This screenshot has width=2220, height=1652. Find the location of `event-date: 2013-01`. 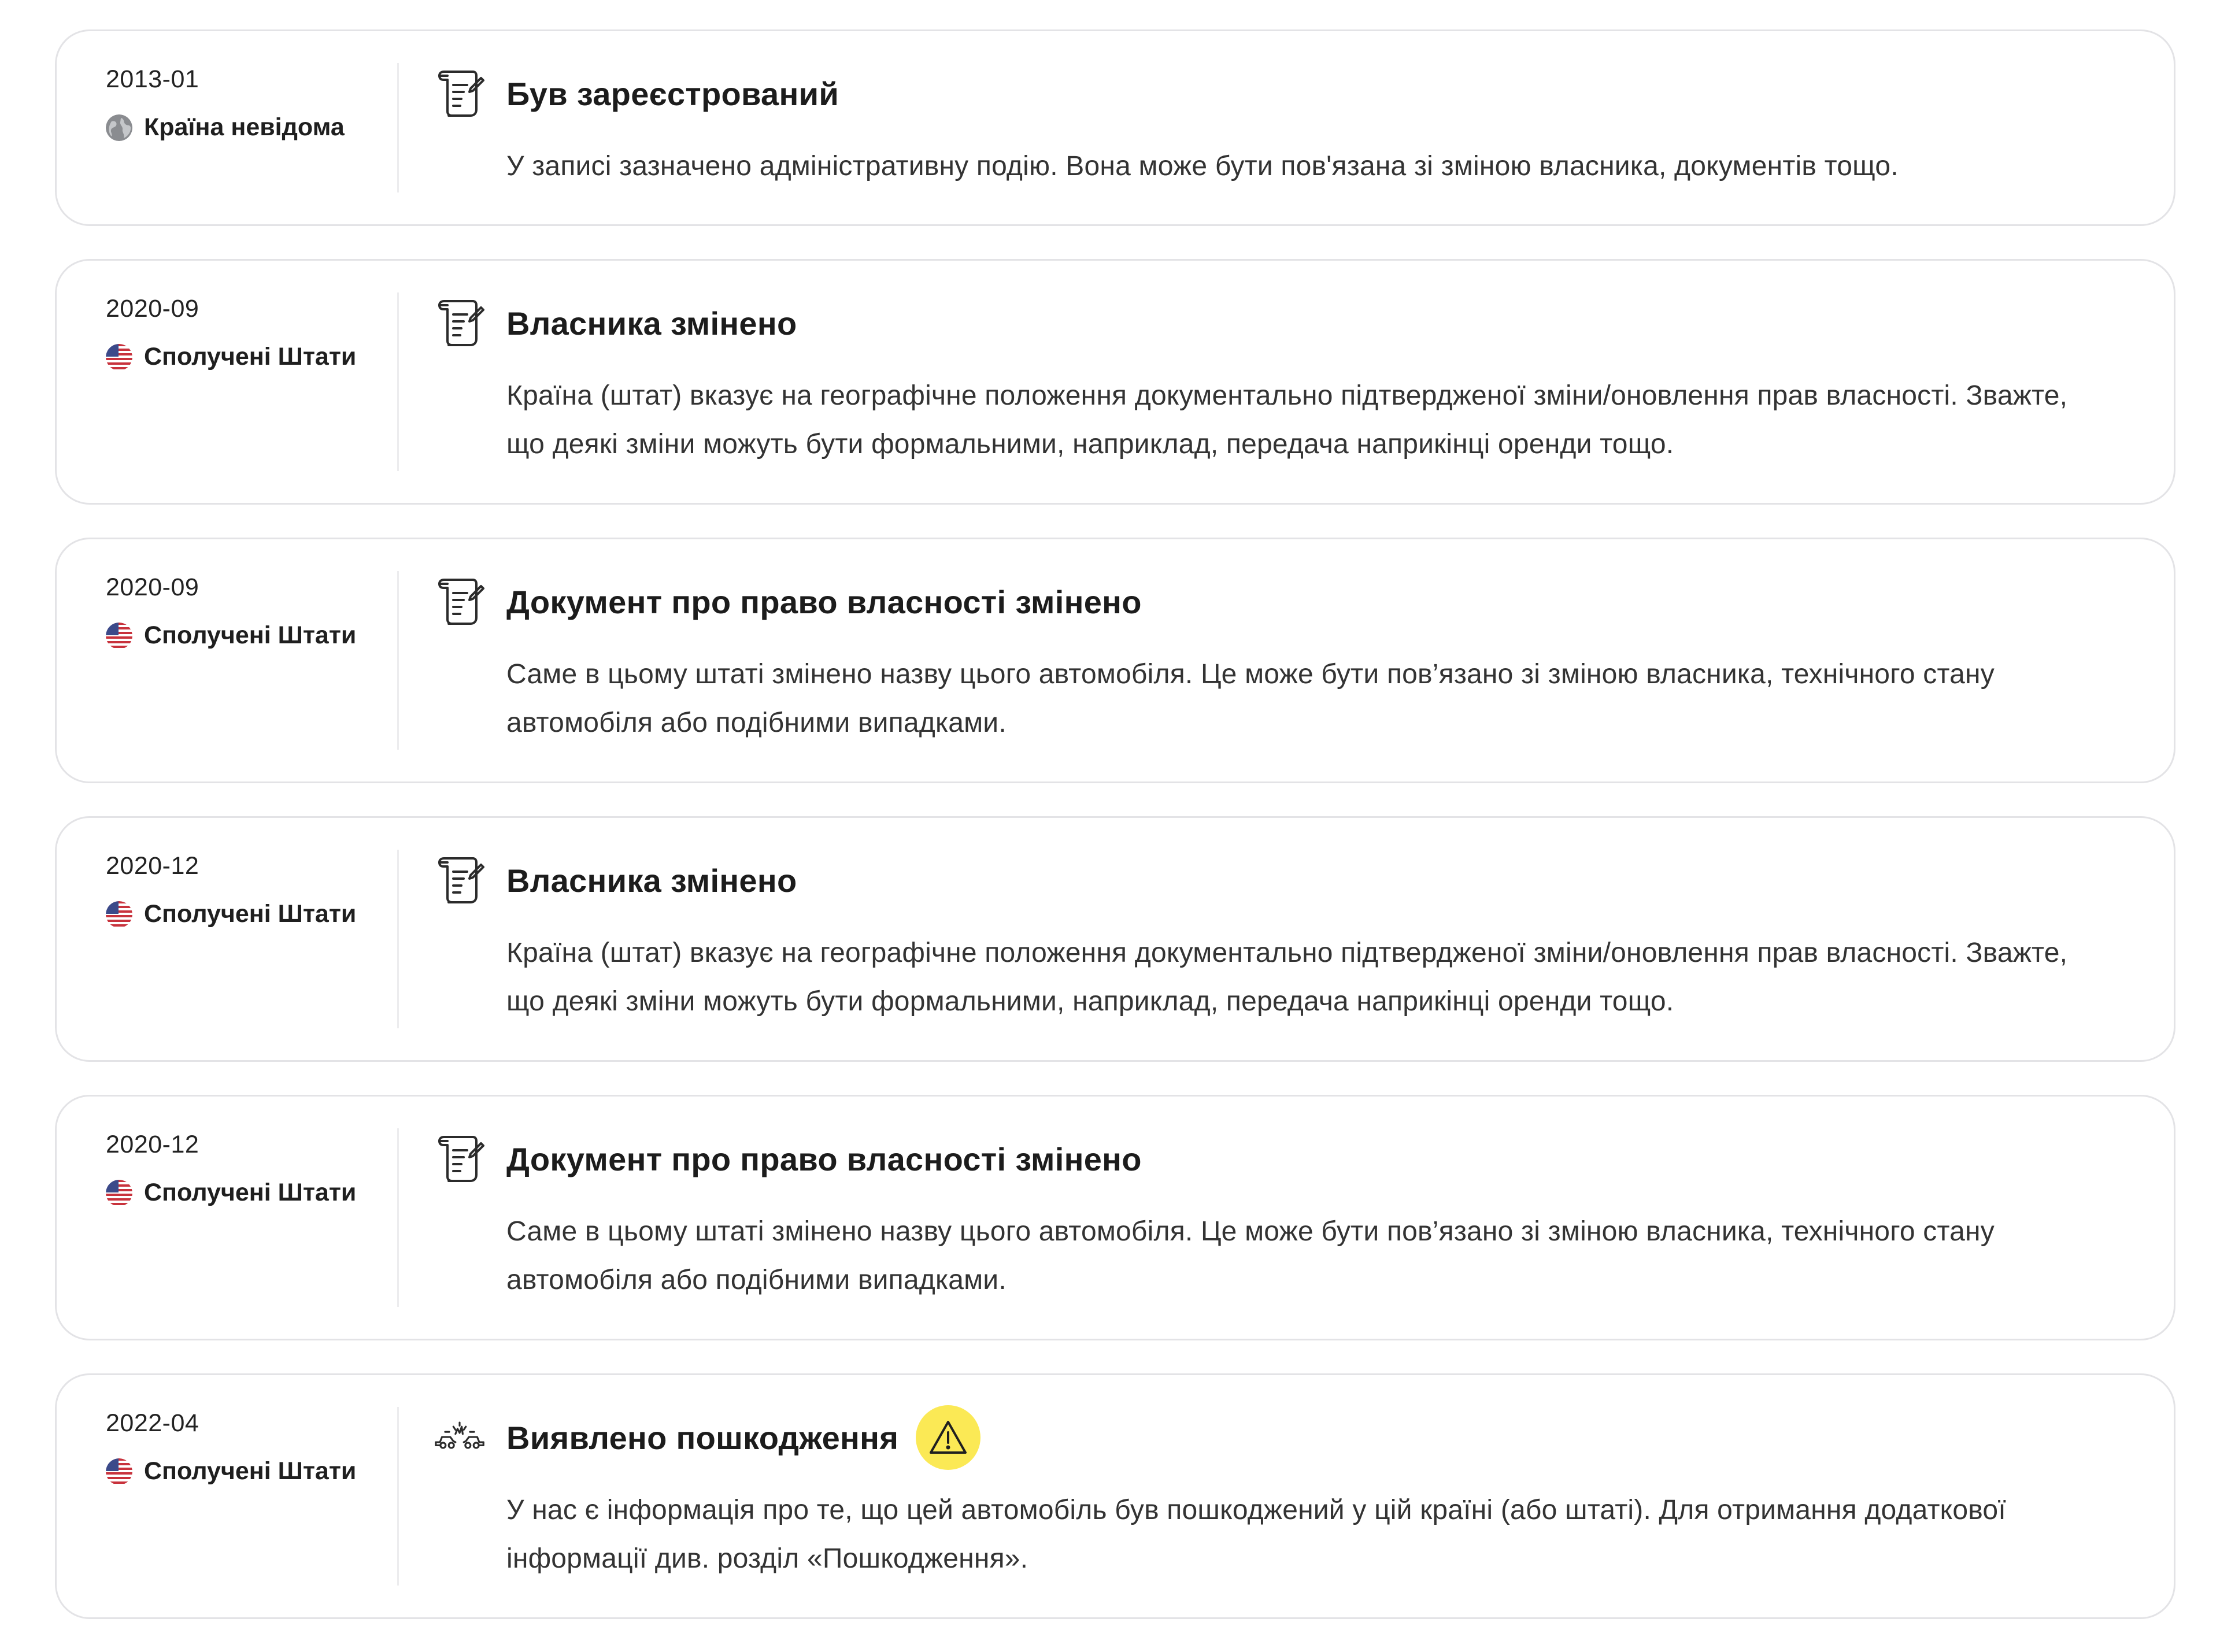

event-date: 2013-01 is located at coordinates (152, 79).